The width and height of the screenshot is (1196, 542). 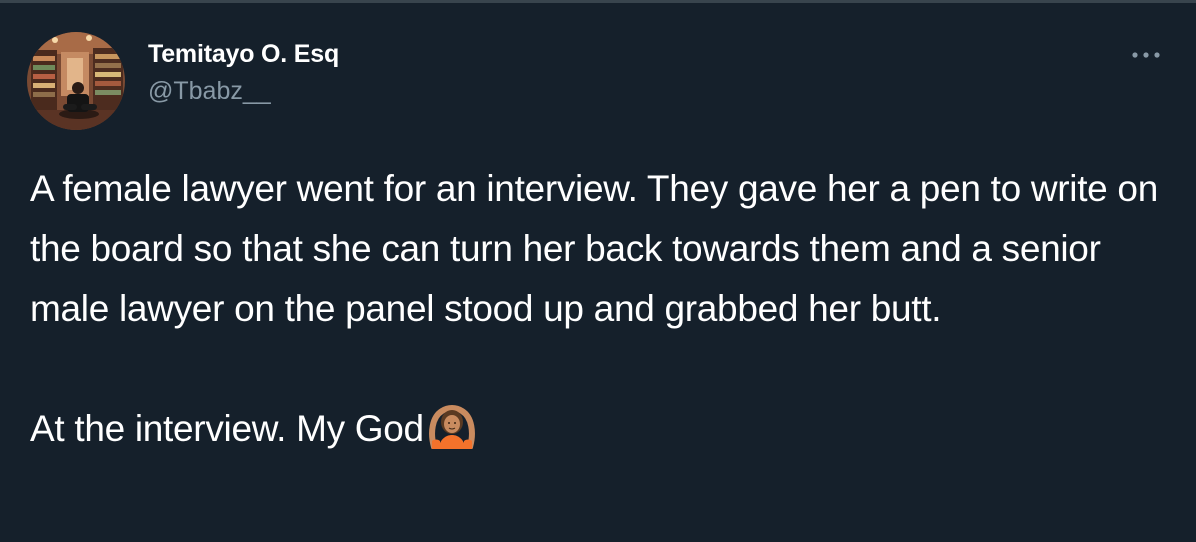 What do you see at coordinates (243, 54) in the screenshot?
I see `display-name: Temitayo O. Esq` at bounding box center [243, 54].